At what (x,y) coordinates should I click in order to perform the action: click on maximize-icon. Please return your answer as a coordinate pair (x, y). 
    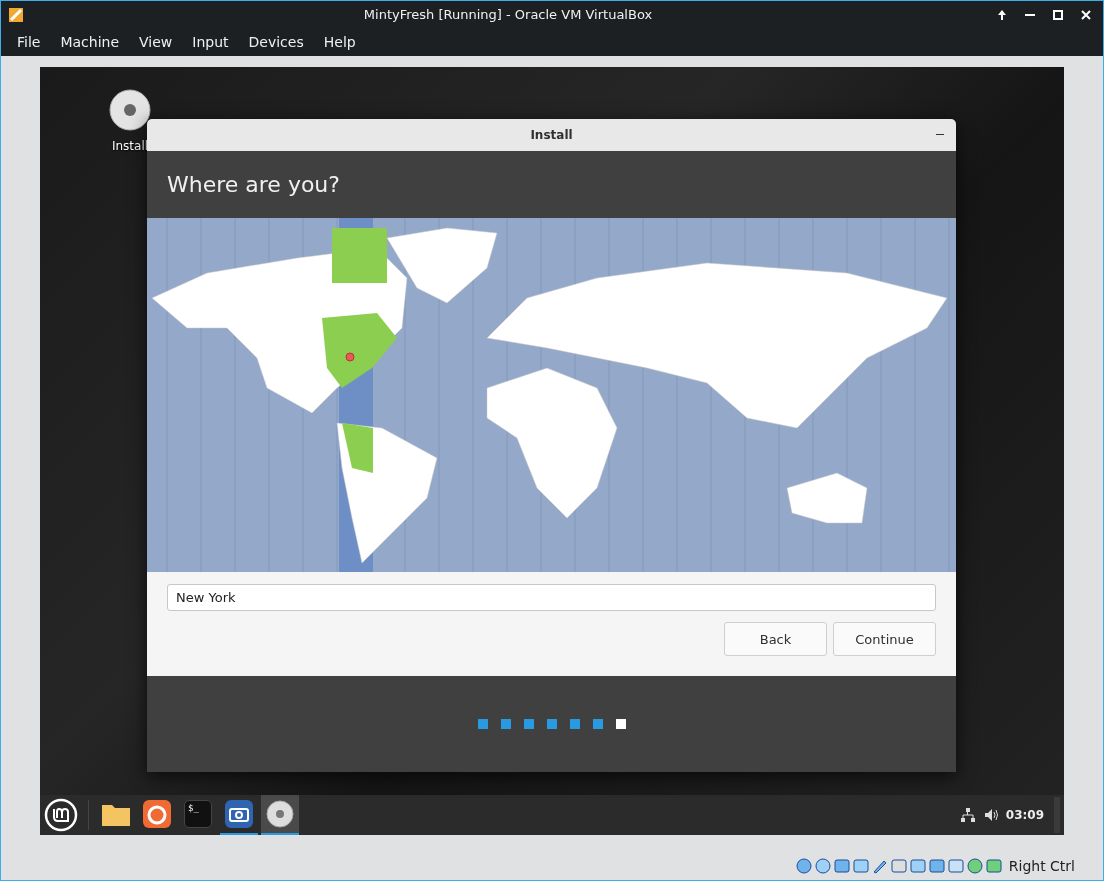
    Looking at the image, I should click on (1058, 14).